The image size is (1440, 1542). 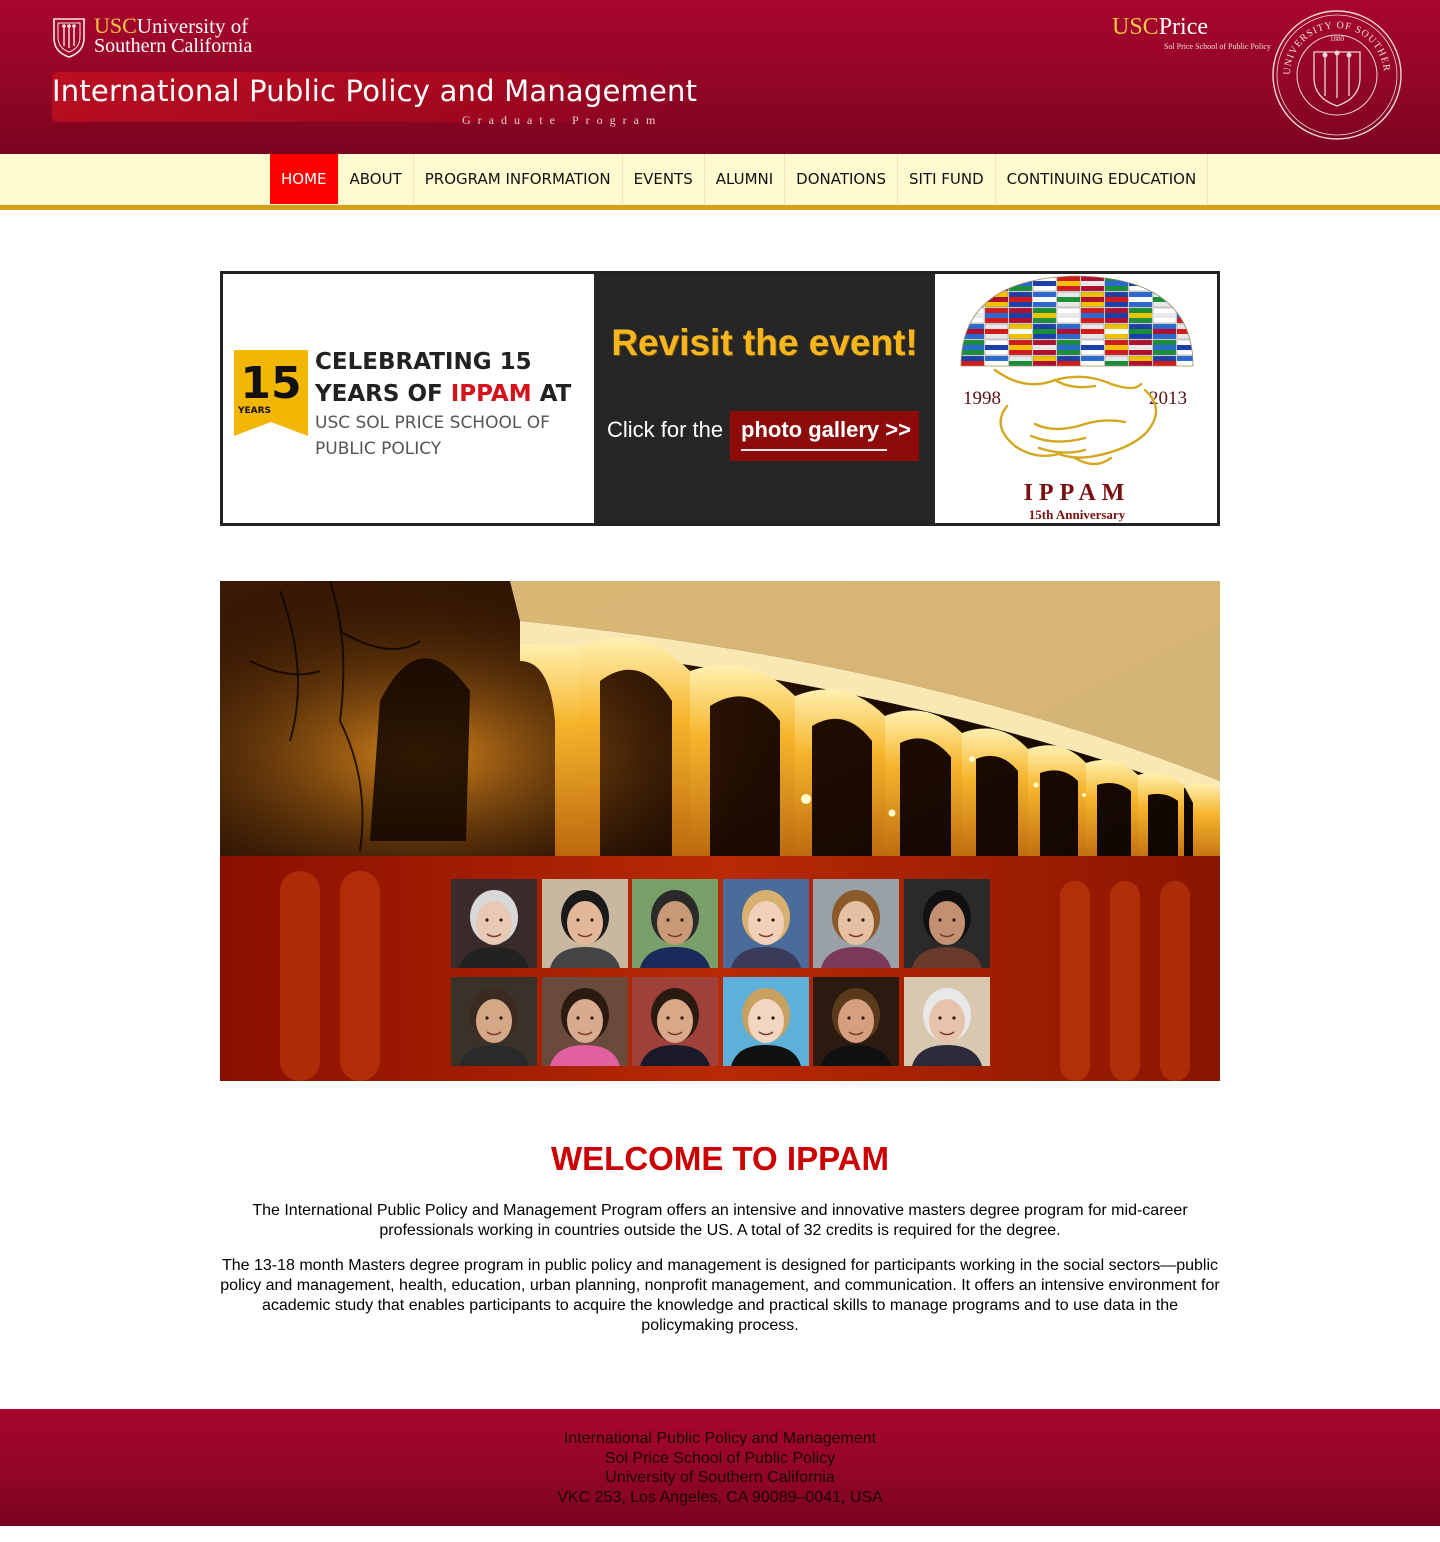 What do you see at coordinates (1135, 27) in the screenshot?
I see `price-abbr: USC` at bounding box center [1135, 27].